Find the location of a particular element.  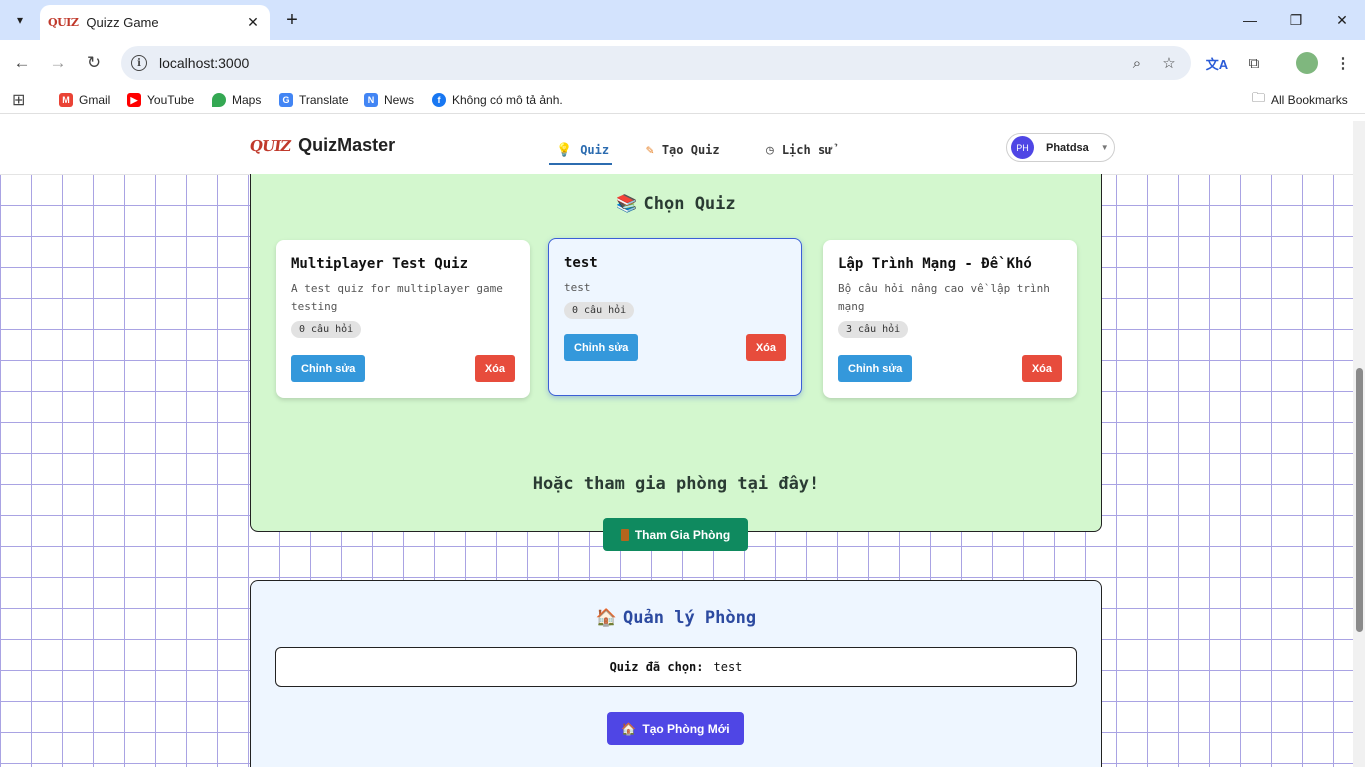

maps-icon is located at coordinates (219, 100).